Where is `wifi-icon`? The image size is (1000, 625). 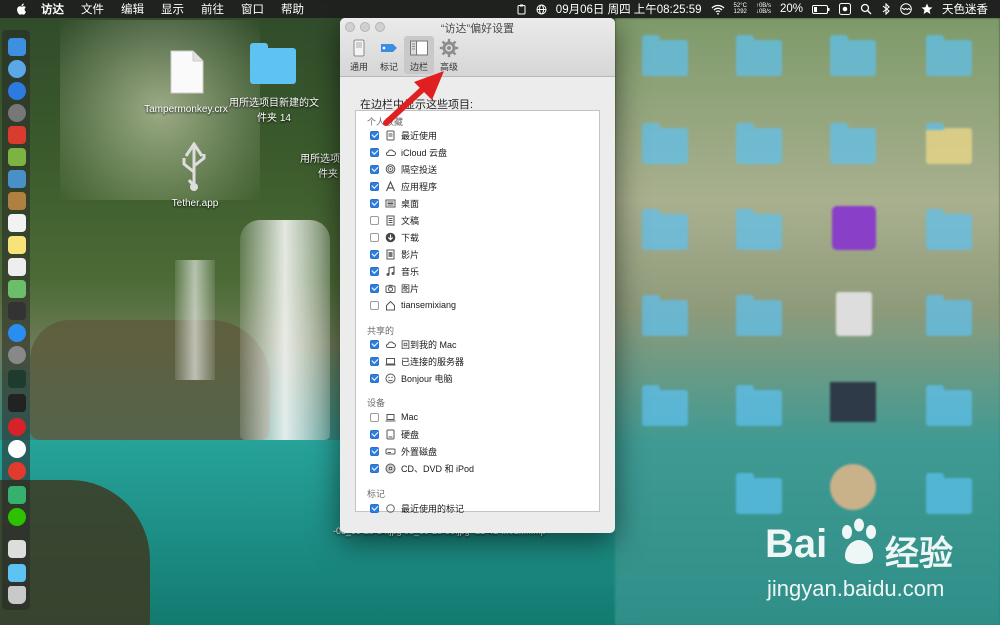 wifi-icon is located at coordinates (718, 9).